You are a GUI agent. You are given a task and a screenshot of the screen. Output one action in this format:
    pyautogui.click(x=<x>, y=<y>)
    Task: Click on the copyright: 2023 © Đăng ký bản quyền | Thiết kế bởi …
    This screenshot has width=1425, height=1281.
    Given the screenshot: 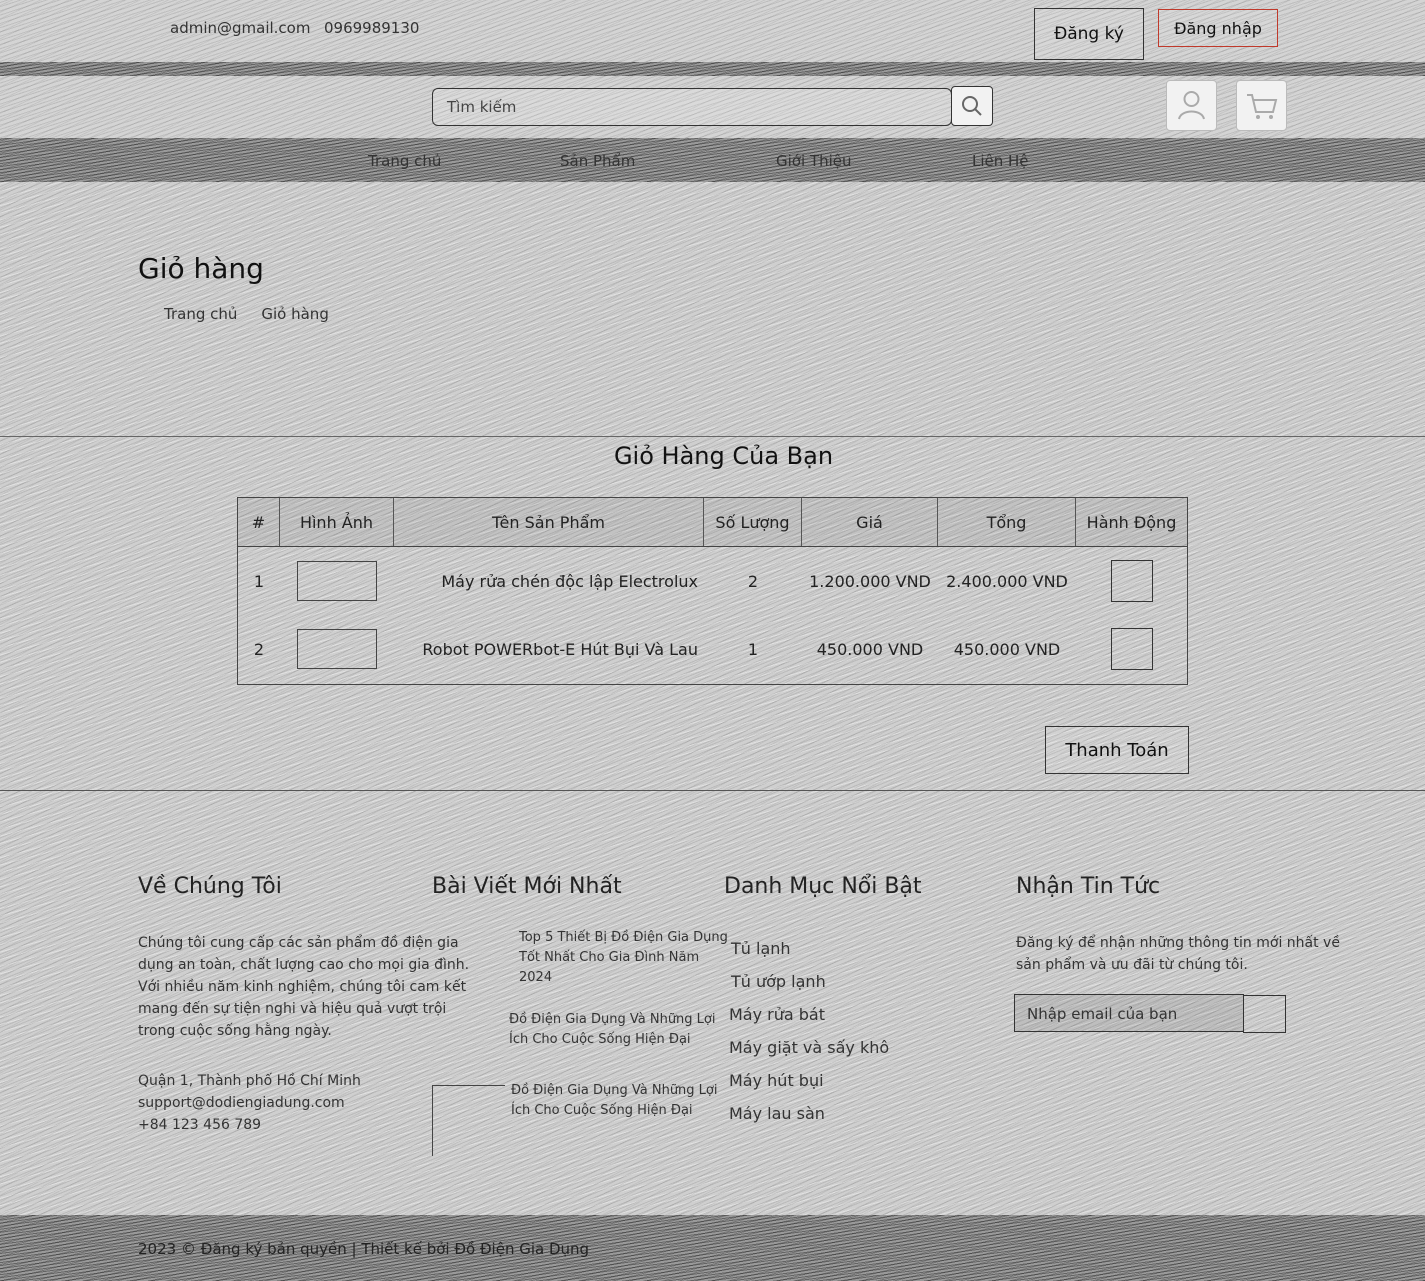 What is the action you would take?
    pyautogui.click(x=364, y=1249)
    